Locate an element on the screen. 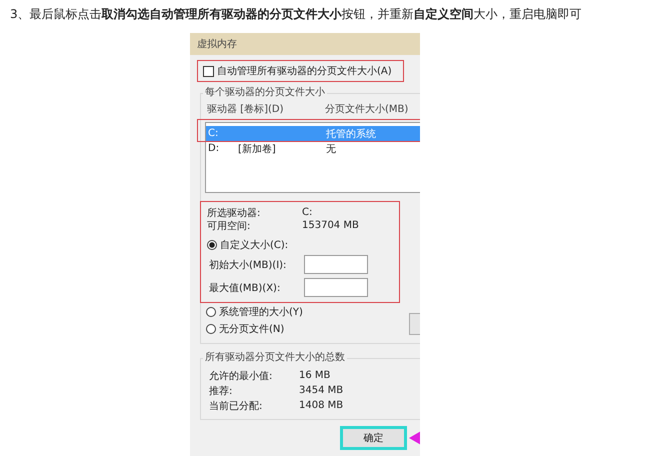 Image resolution: width=650 pixels, height=456 pixels. field-label: 最大值(MB)(X): is located at coordinates (245, 288).